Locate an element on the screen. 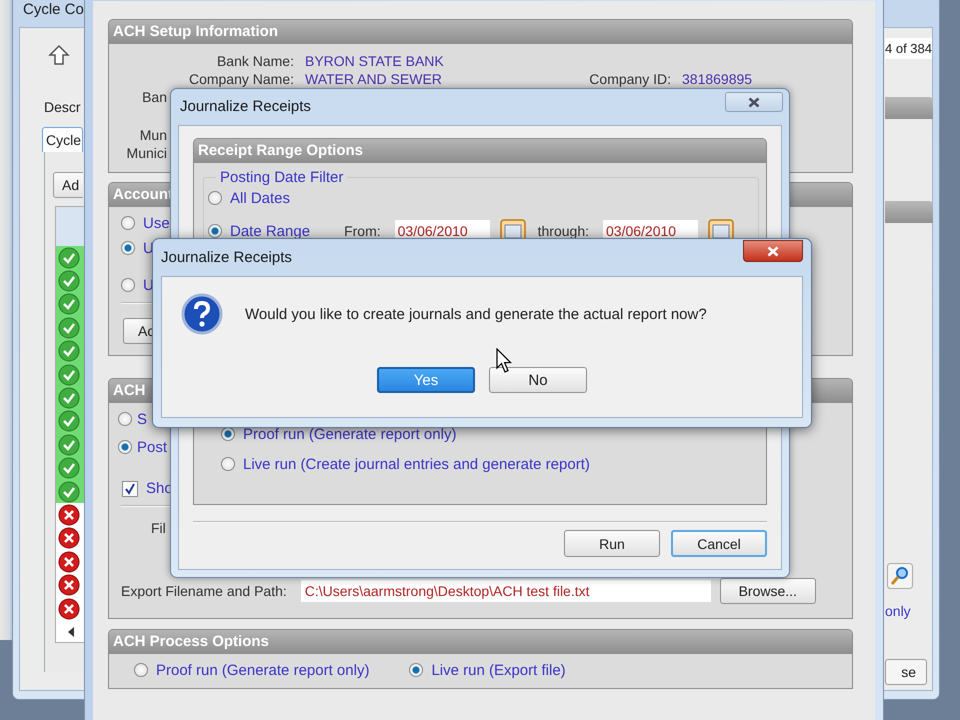  radio-label: Date Range is located at coordinates (270, 231).